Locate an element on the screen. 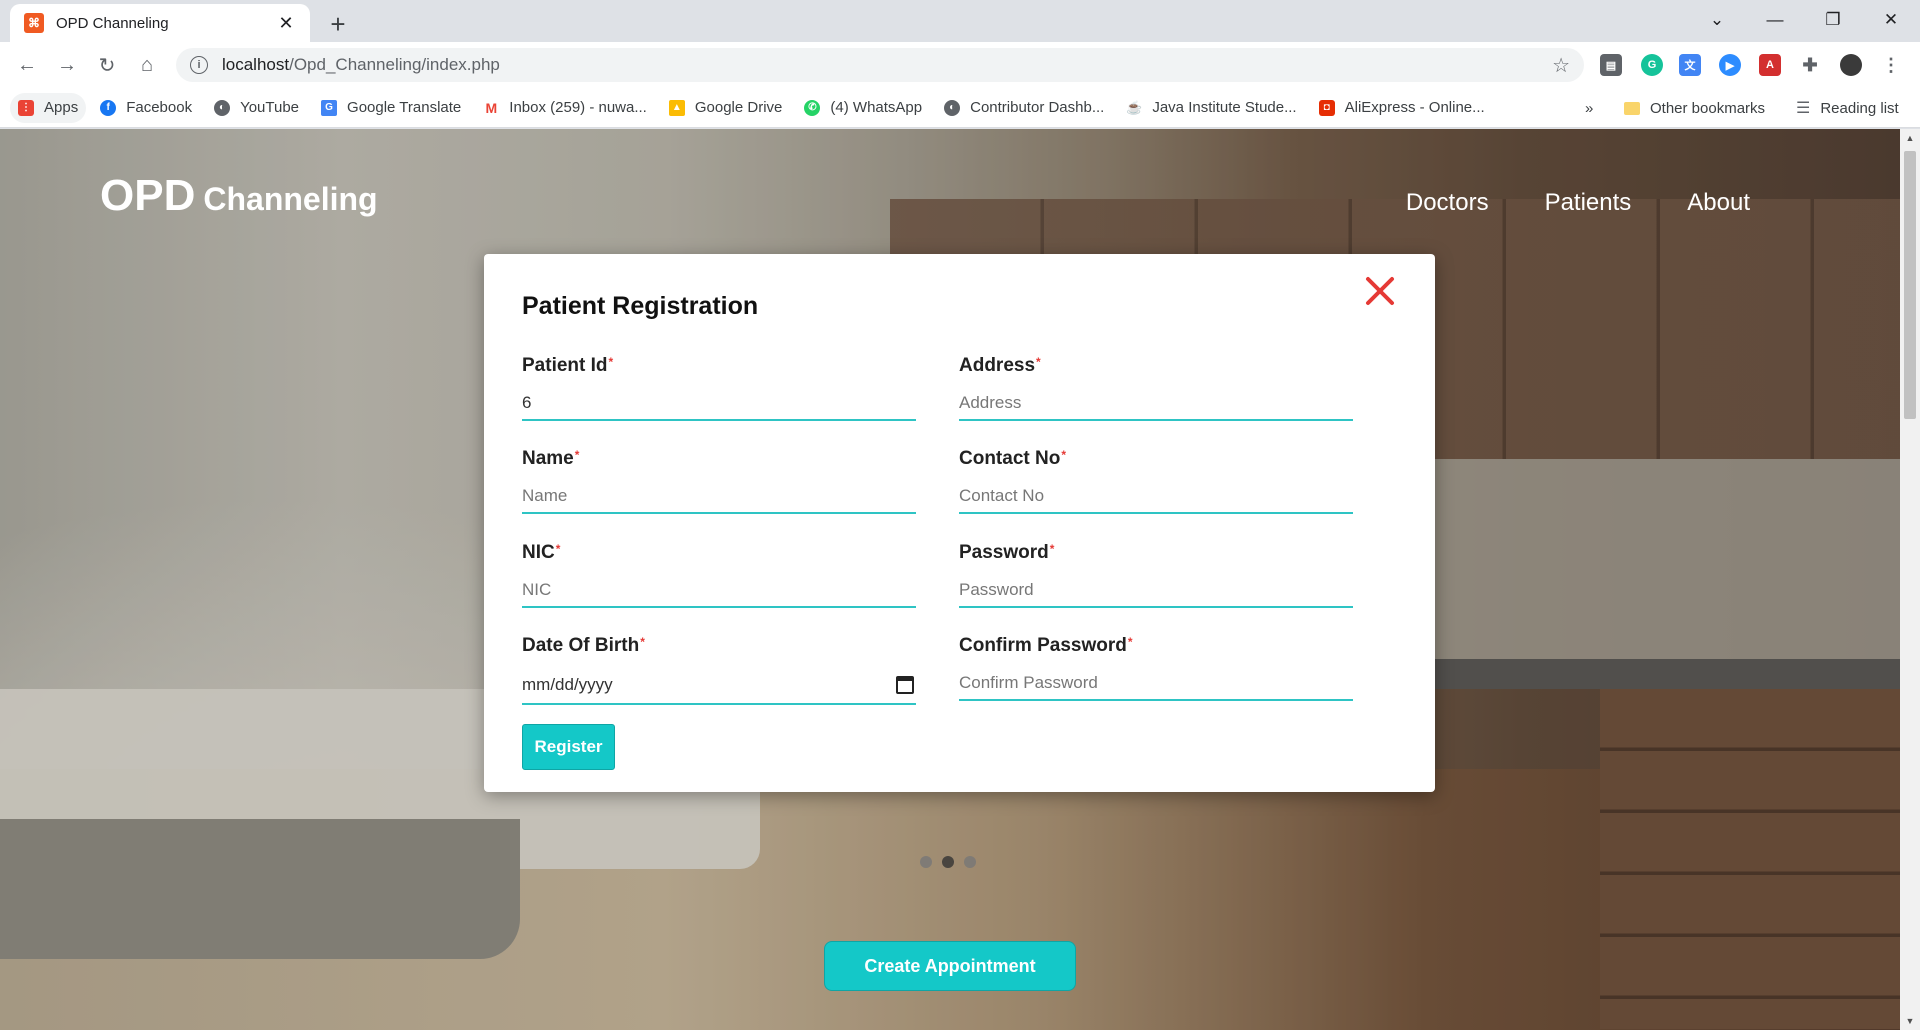 The height and width of the screenshot is (1030, 1920). tab-title: OPD Channeling is located at coordinates (112, 23).